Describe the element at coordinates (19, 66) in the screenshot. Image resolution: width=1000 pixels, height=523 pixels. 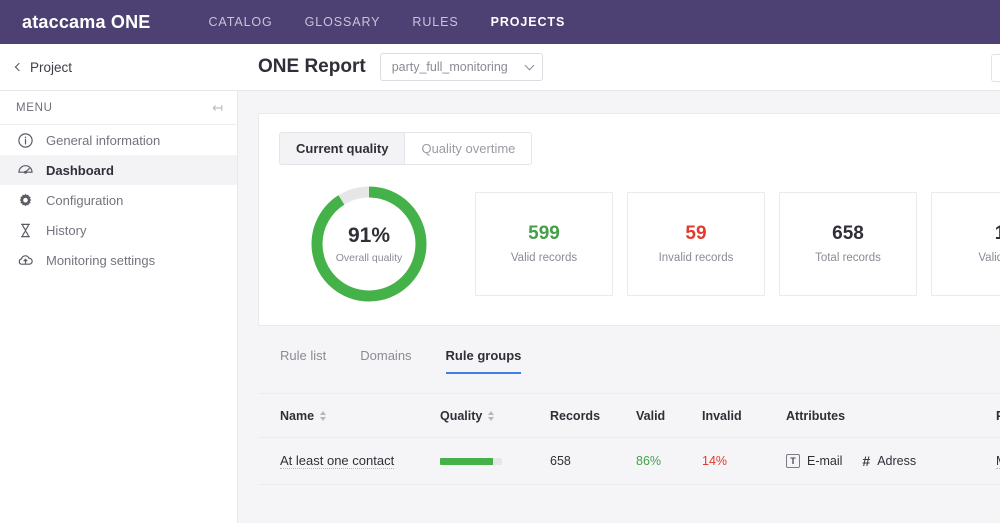
I see `chevron-left-icon` at that location.